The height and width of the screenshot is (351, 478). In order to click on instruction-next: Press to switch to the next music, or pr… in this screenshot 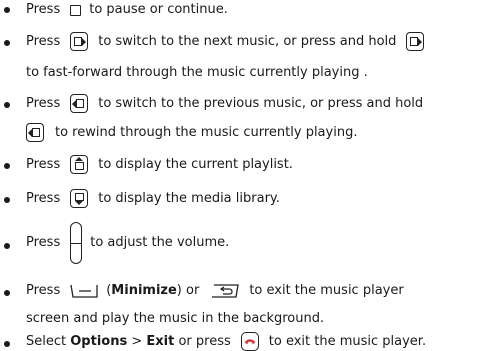, I will do `click(225, 41)`.